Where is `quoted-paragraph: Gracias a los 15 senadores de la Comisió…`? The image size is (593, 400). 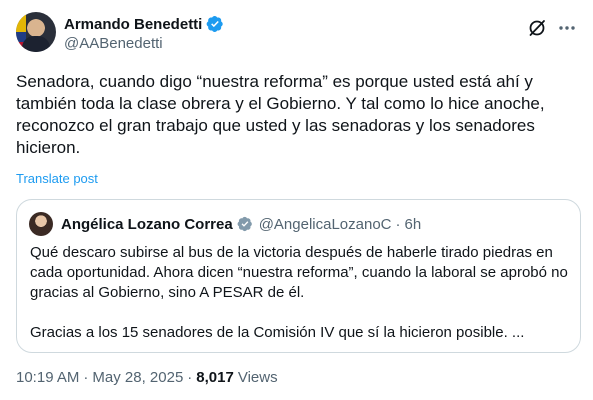
quoted-paragraph: Gracias a los 15 senadores de la Comisió… is located at coordinates (277, 332).